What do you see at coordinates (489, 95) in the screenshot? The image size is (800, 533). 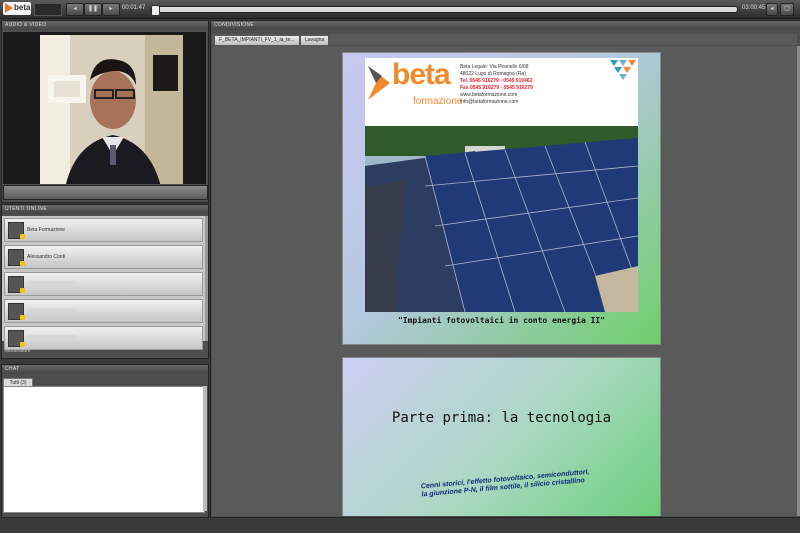 I see `web-line: www.betaformazione.com` at bounding box center [489, 95].